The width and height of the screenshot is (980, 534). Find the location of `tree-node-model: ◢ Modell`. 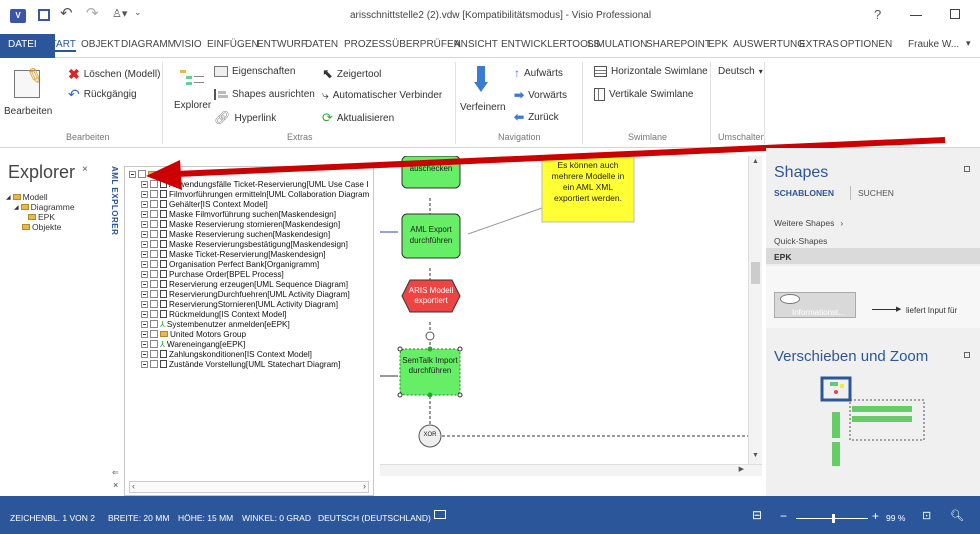

tree-node-model: ◢ Modell is located at coordinates (27, 197).